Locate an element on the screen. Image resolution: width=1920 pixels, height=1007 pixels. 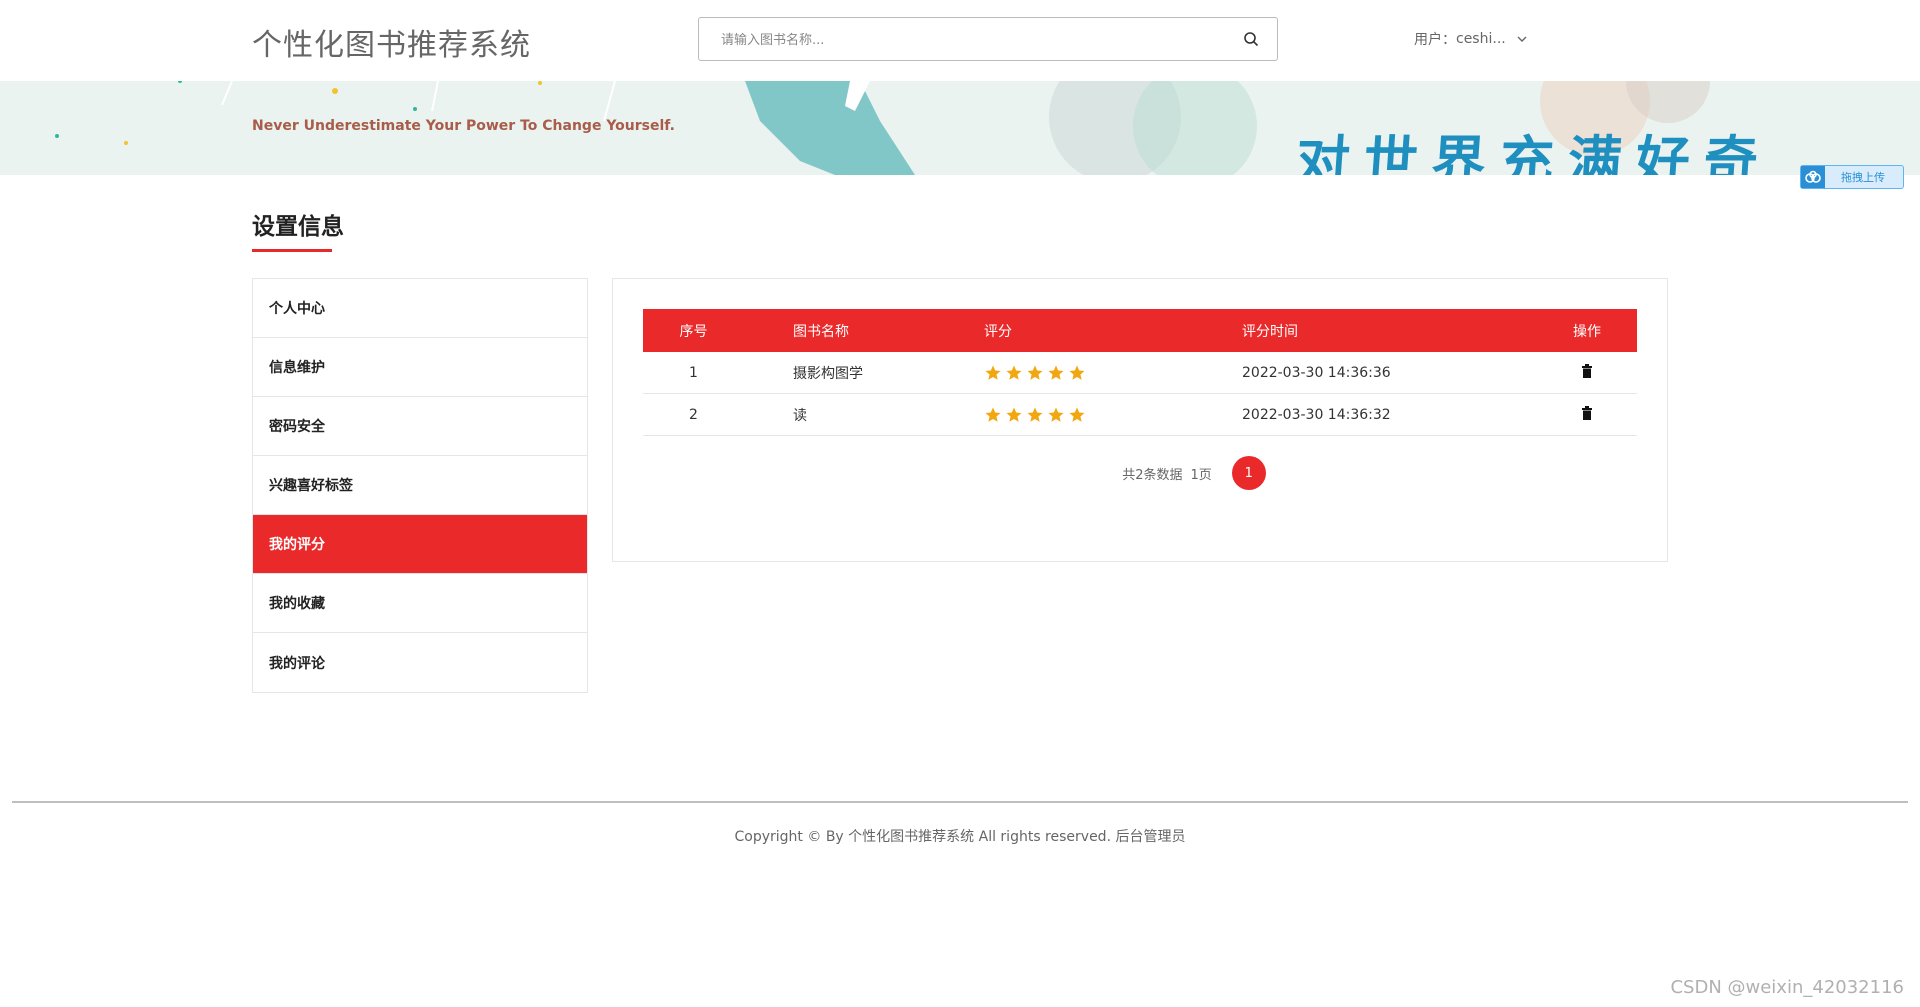
watermark: CSDN @weixin_42032116 is located at coordinates (1787, 987).